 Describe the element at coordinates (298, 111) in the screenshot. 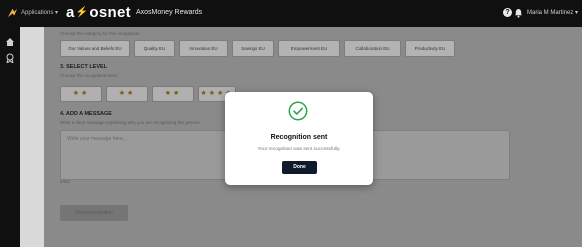

I see `success-check-icon` at that location.